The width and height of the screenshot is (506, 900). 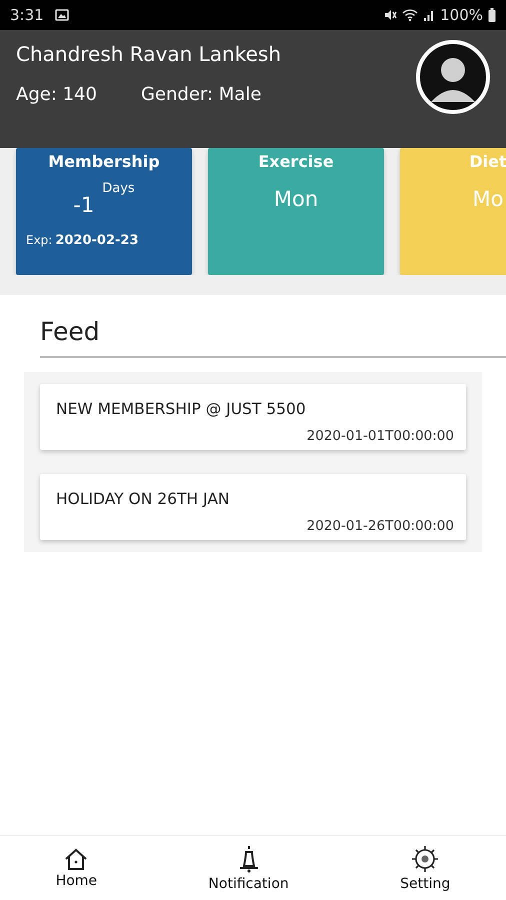 What do you see at coordinates (453, 77) in the screenshot?
I see `avatar-icon` at bounding box center [453, 77].